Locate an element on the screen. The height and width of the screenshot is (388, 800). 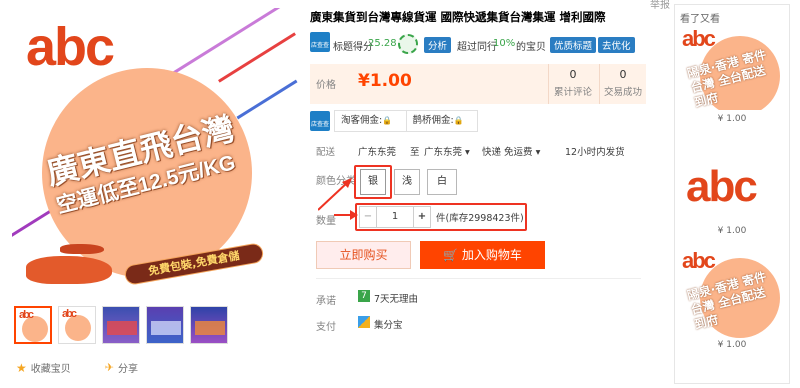
commission-box: 淘客佣金:🔒 鹊桥佣金:🔒 is located at coordinates (406, 121).